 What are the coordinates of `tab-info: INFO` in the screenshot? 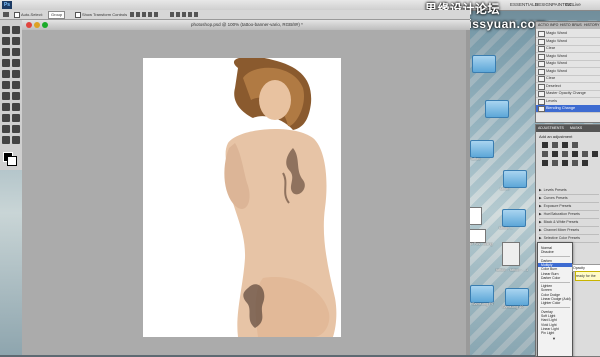 It's located at (554, 25).